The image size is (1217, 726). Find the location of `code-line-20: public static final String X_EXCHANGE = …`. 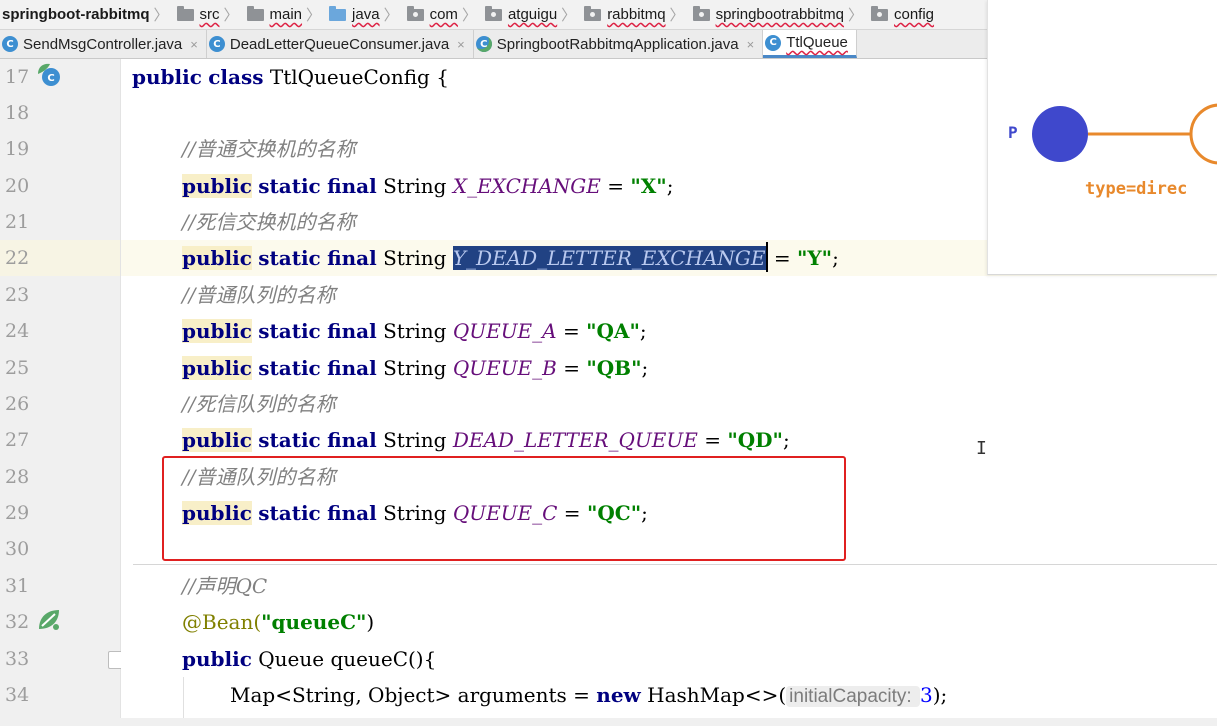

code-line-20: public static final String X_EXCHANGE = … is located at coordinates (427, 186).